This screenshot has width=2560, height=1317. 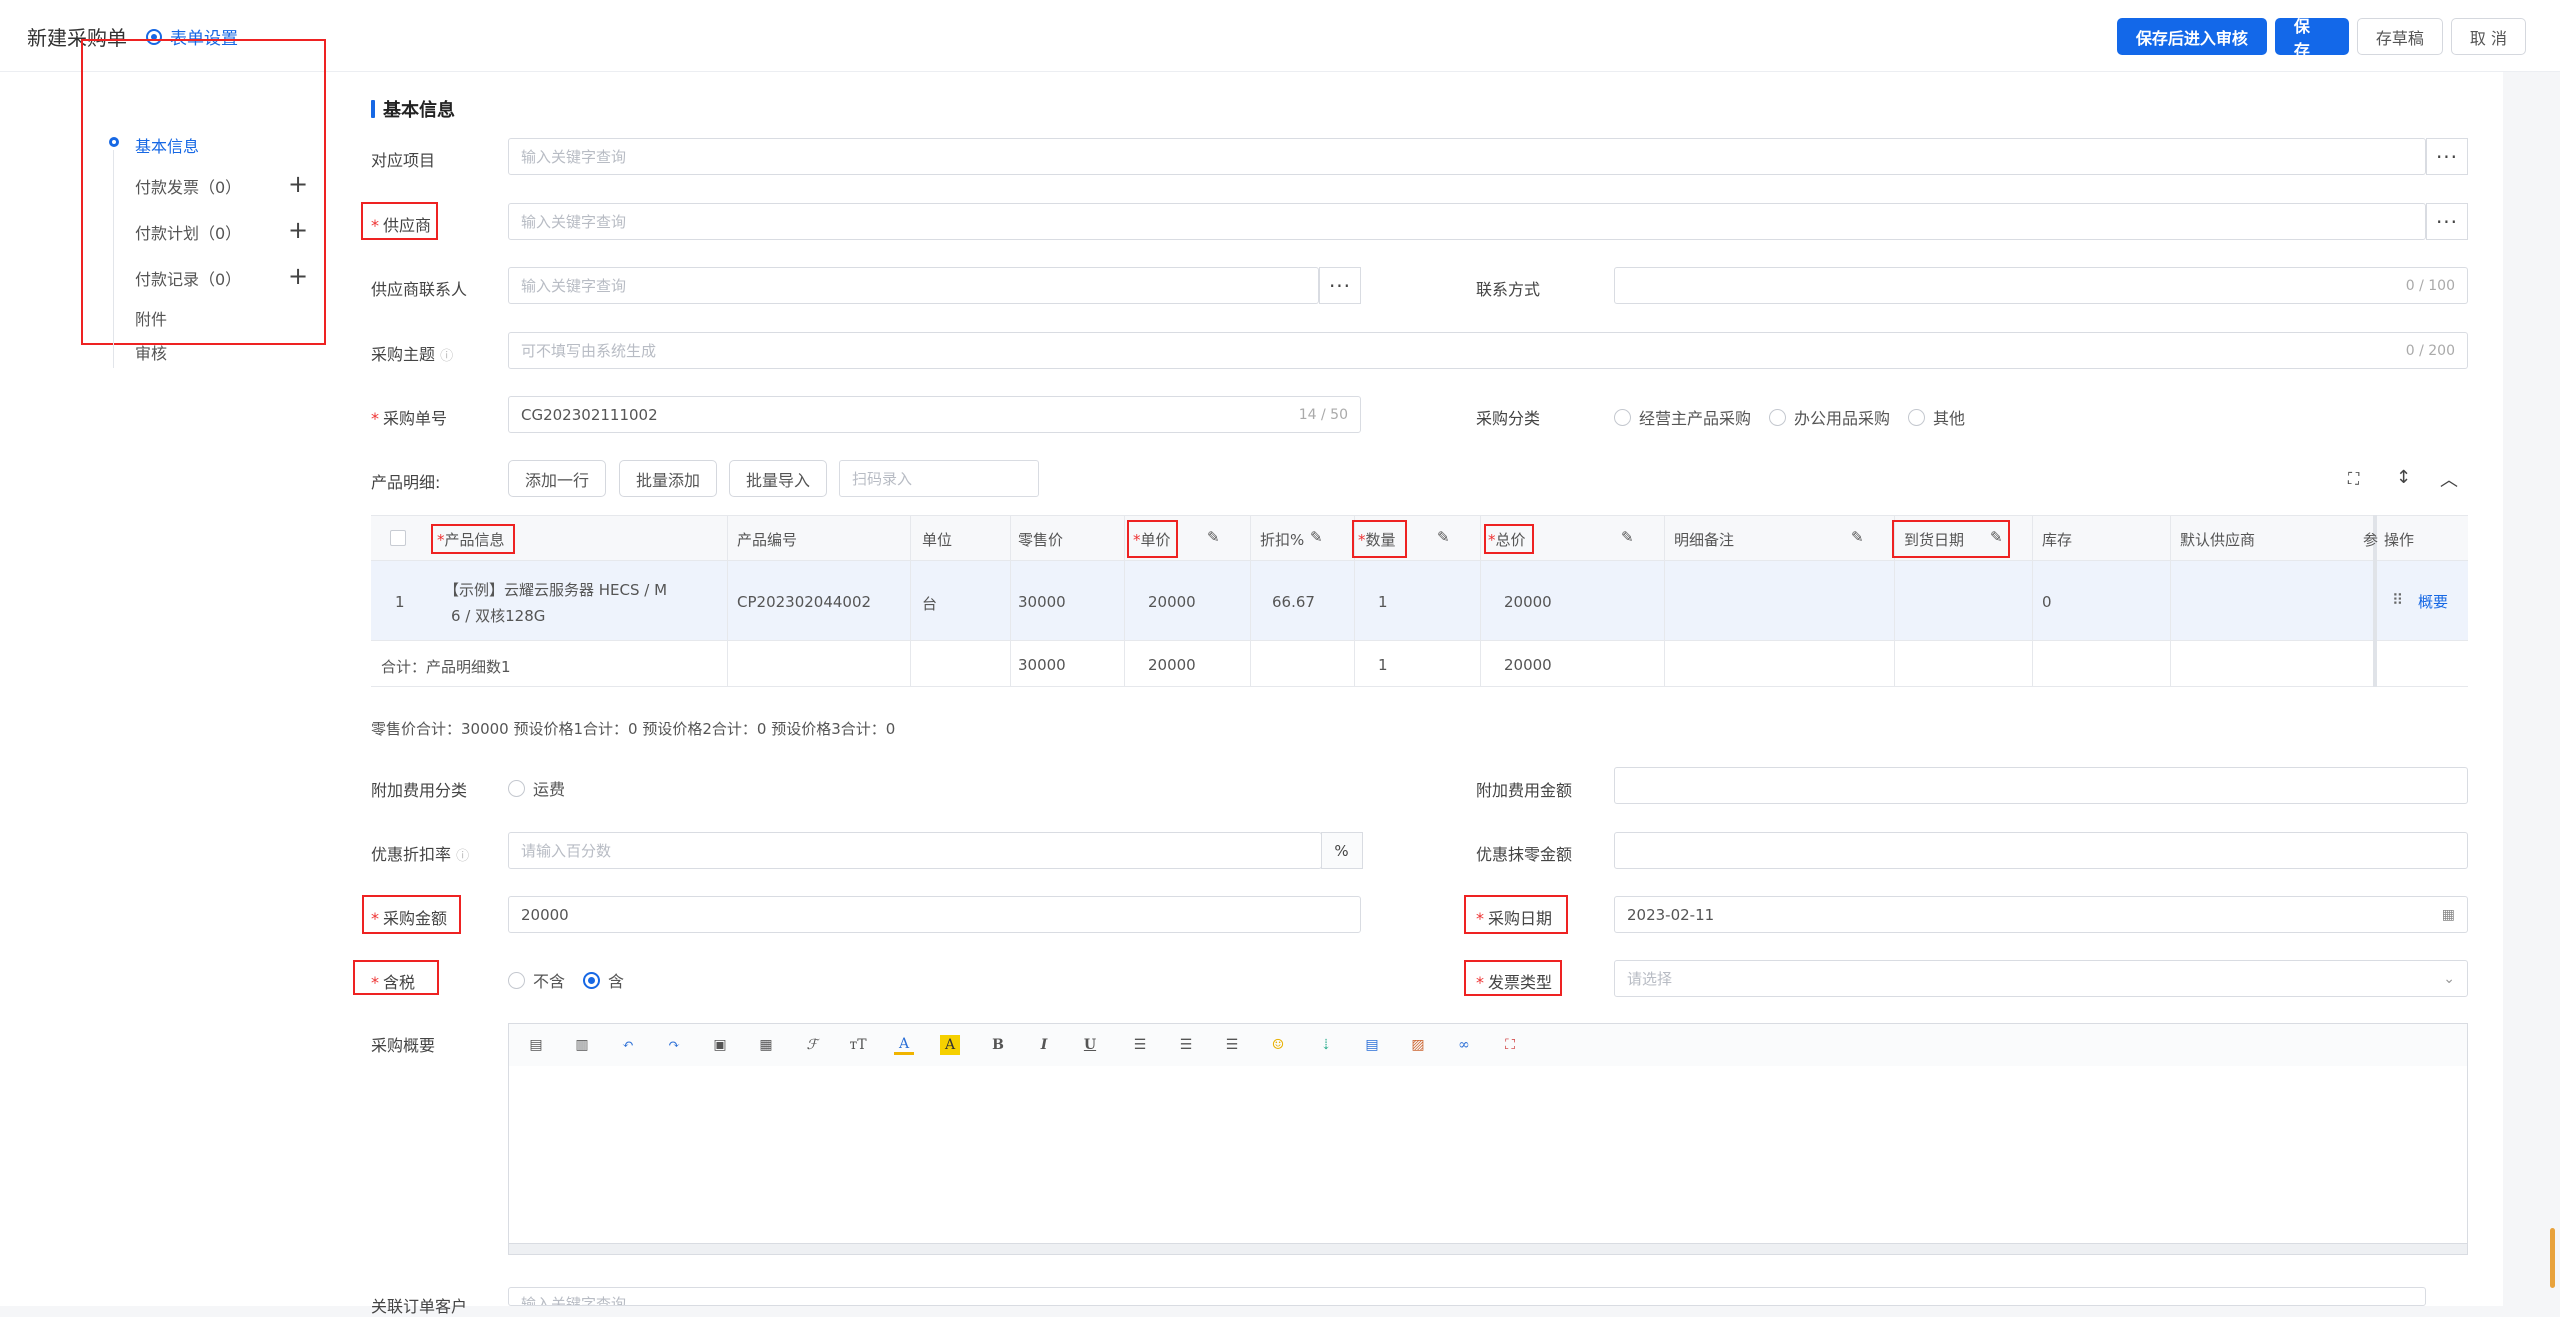 What do you see at coordinates (1152, 540) in the screenshot?
I see `col-price: *单价` at bounding box center [1152, 540].